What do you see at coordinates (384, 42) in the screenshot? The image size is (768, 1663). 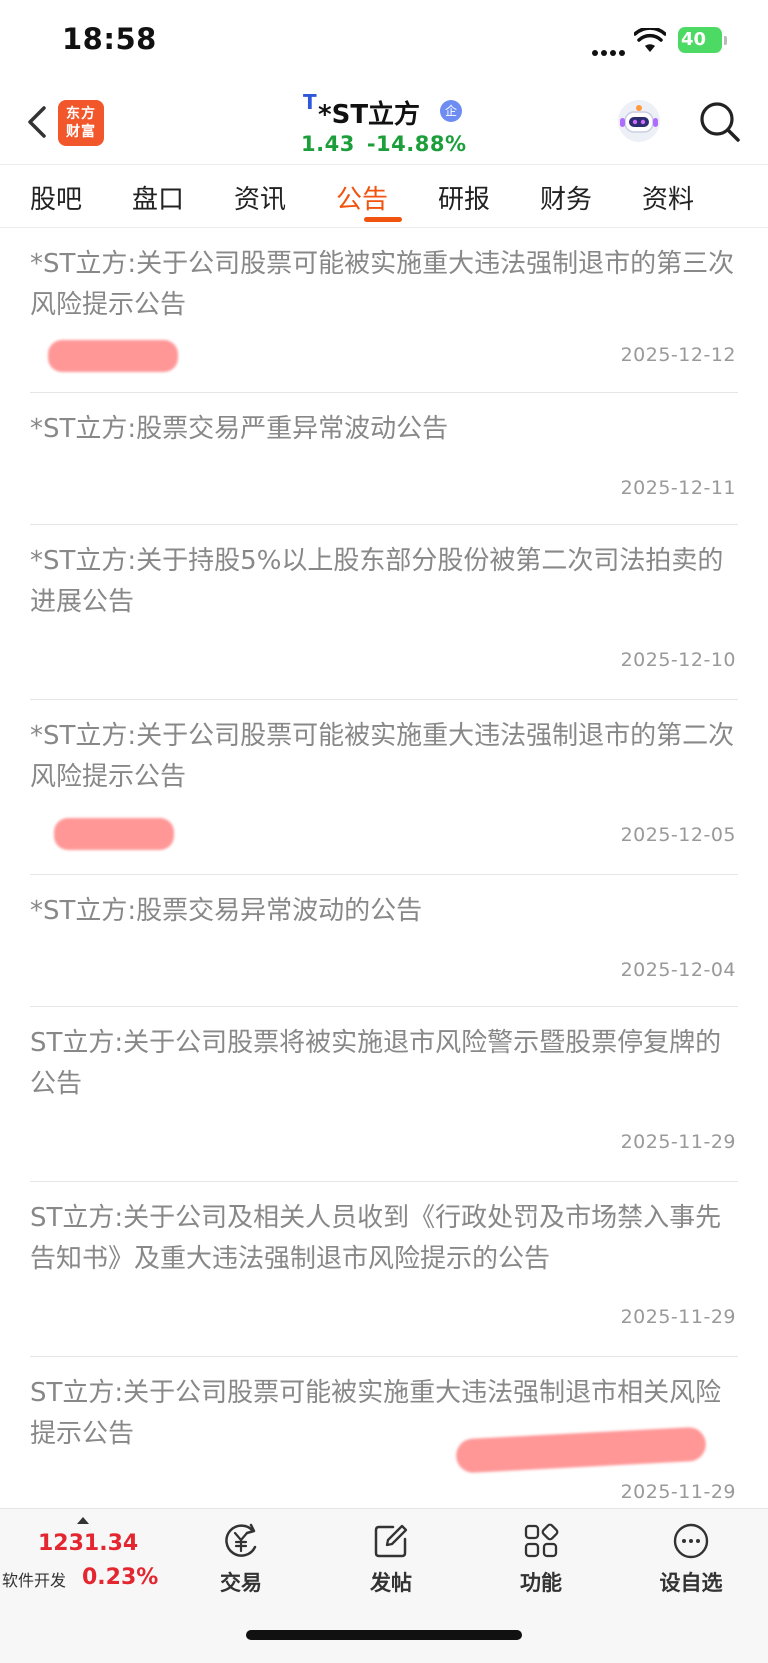 I see `status-bar: 18:58 40` at bounding box center [384, 42].